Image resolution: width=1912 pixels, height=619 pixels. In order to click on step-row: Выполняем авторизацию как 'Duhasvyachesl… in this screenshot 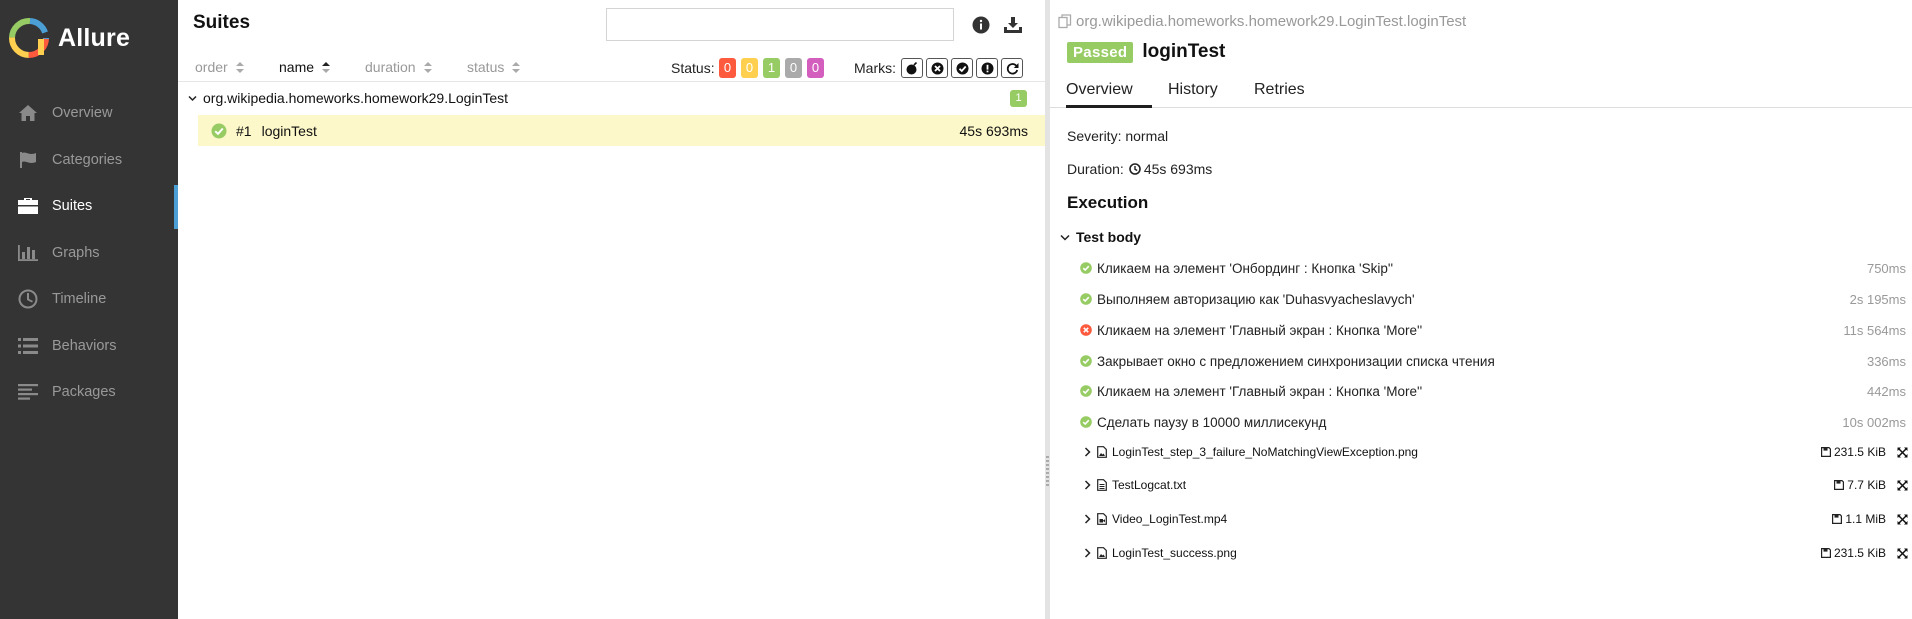, I will do `click(1495, 299)`.